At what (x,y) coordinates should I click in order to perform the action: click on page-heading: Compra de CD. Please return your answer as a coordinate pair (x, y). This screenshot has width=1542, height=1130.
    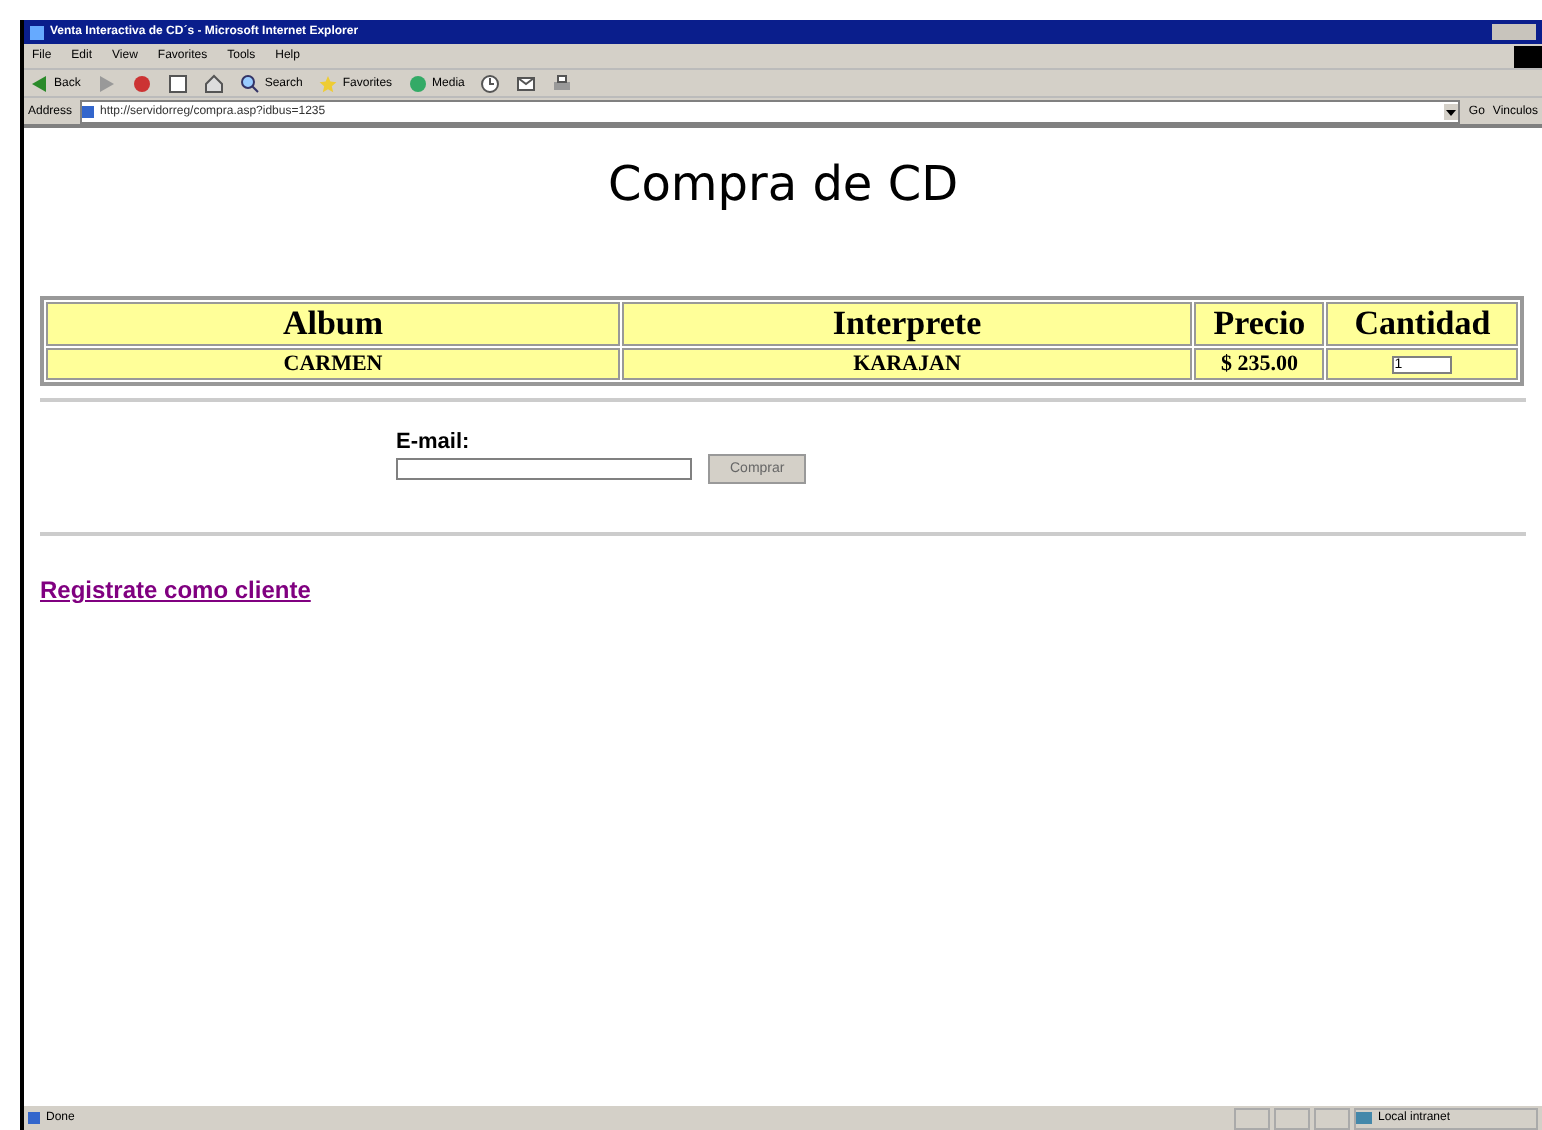
    Looking at the image, I should click on (783, 184).